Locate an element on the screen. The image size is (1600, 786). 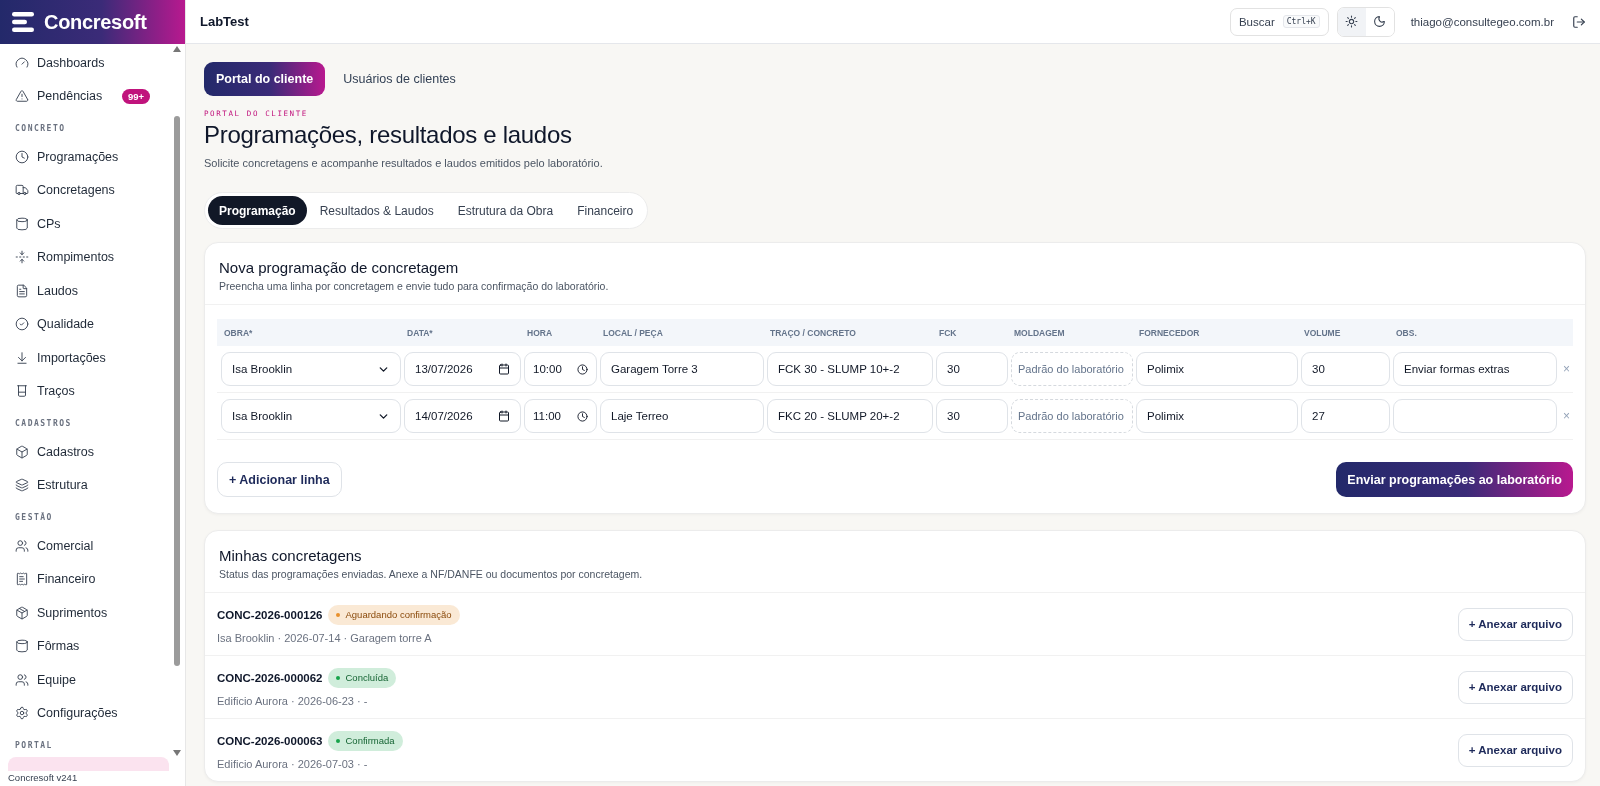
moon-icon is located at coordinates (1380, 21).